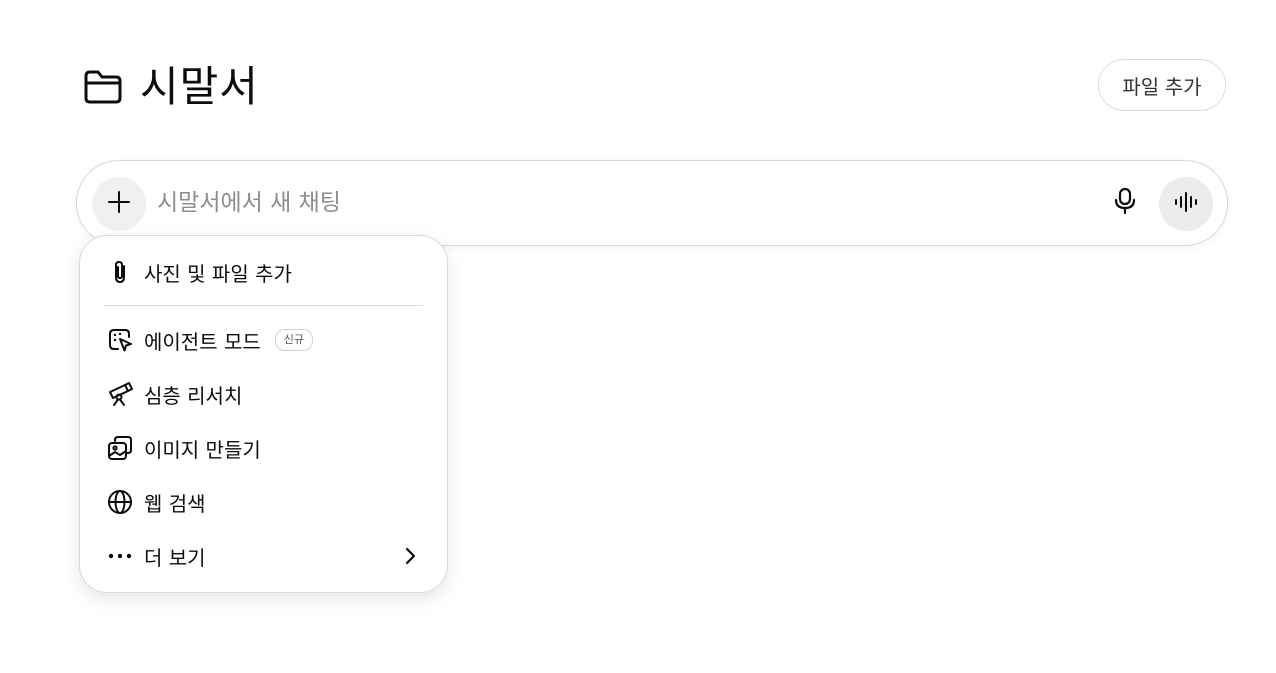  Describe the element at coordinates (120, 272) in the screenshot. I see `paperclip-icon` at that location.